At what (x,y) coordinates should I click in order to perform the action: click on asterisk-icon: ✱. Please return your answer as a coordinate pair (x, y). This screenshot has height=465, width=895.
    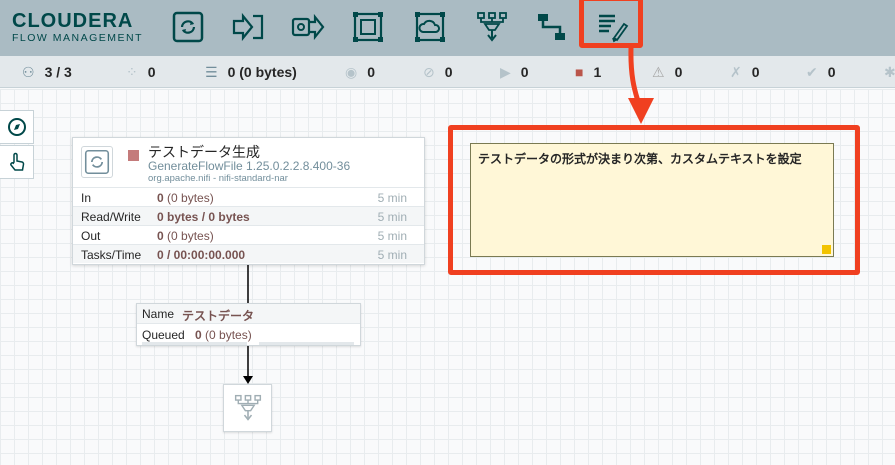
    Looking at the image, I should click on (889, 71).